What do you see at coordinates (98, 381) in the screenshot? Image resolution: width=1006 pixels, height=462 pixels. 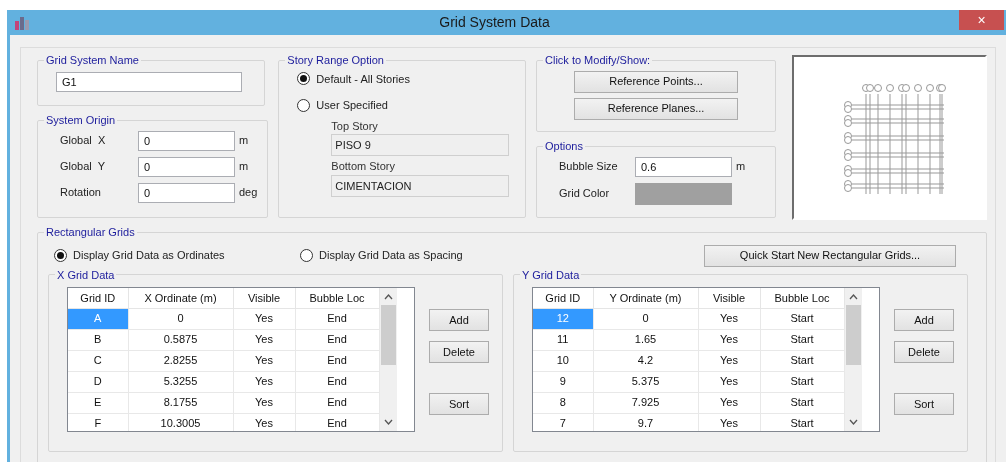 I see `table-cell: D` at bounding box center [98, 381].